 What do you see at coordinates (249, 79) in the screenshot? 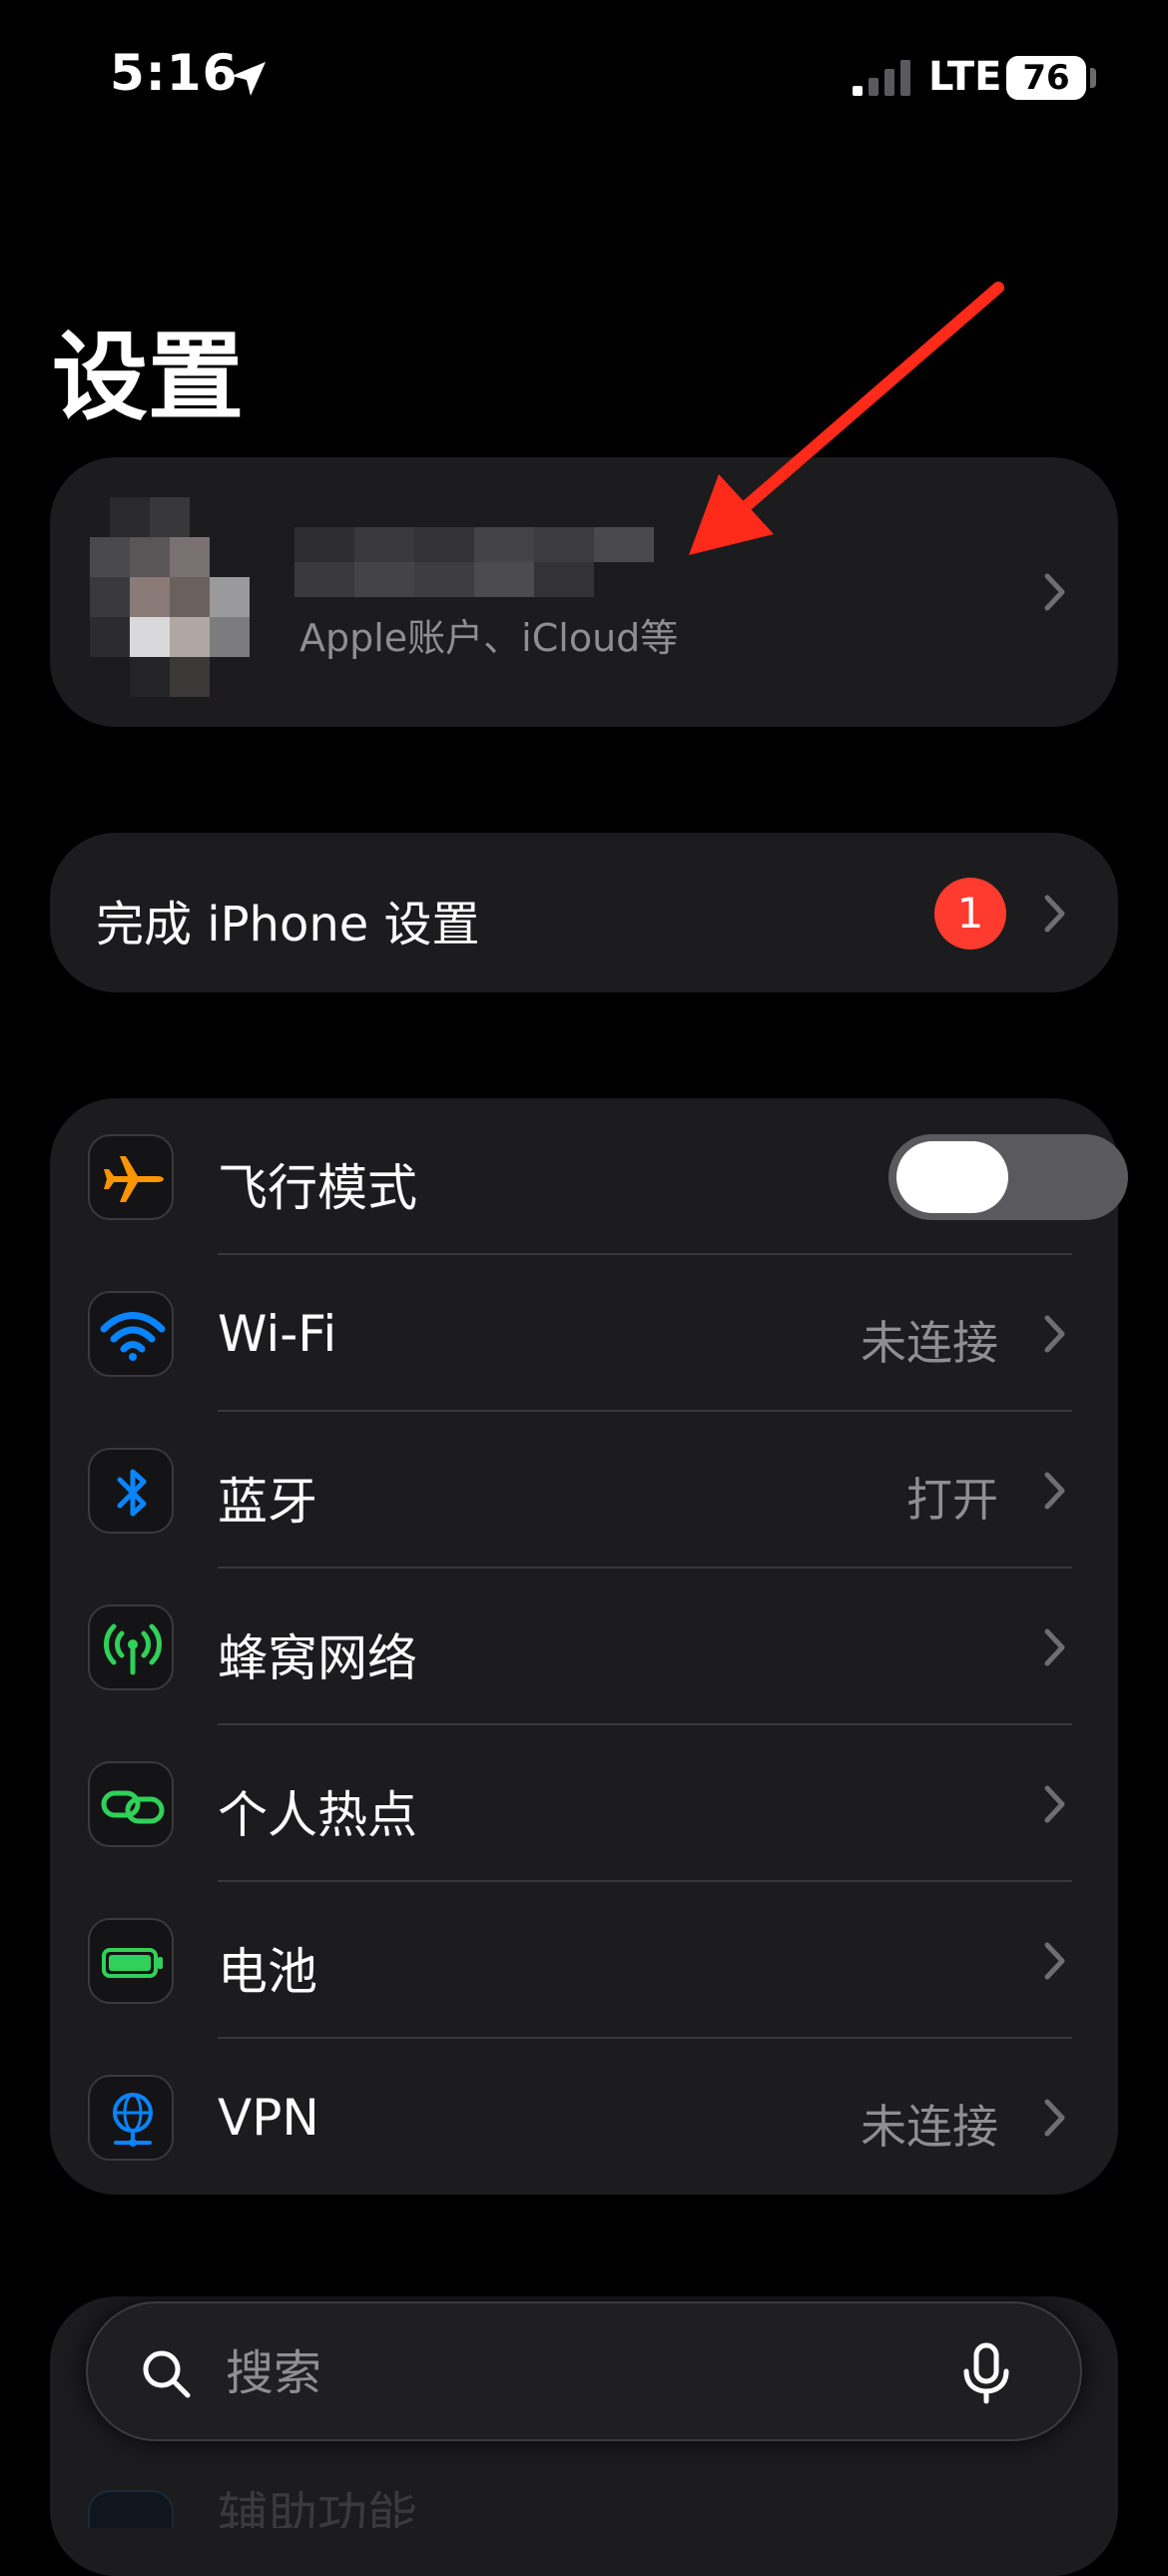
I see `location-arrow-icon` at bounding box center [249, 79].